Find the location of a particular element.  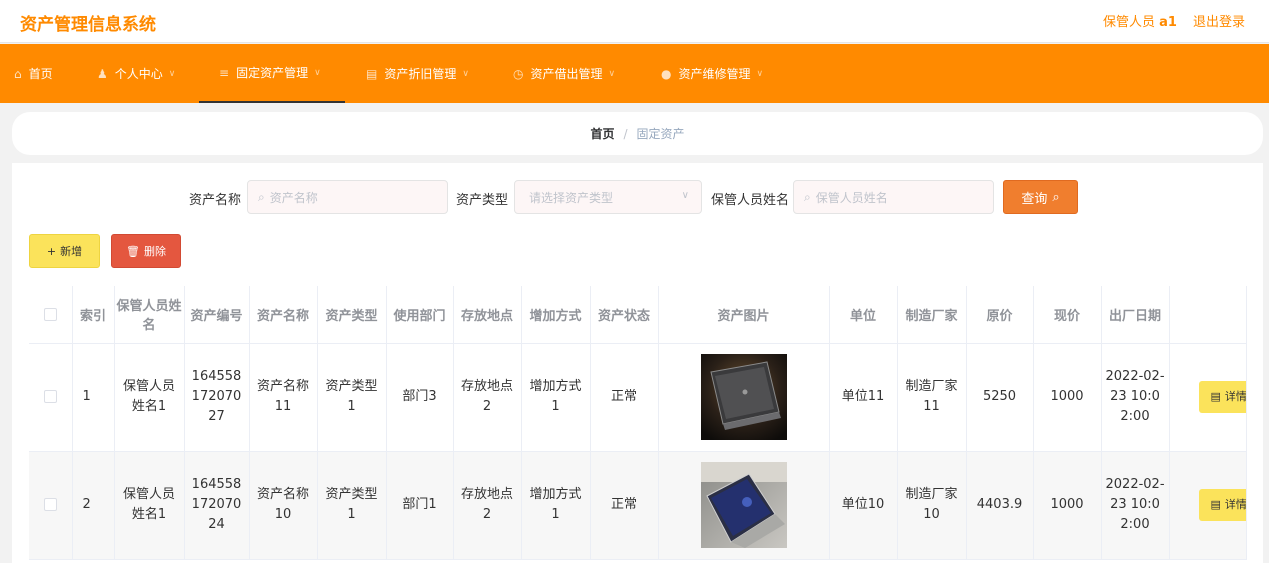

cell-name: 资产名称11 is located at coordinates (283, 397).